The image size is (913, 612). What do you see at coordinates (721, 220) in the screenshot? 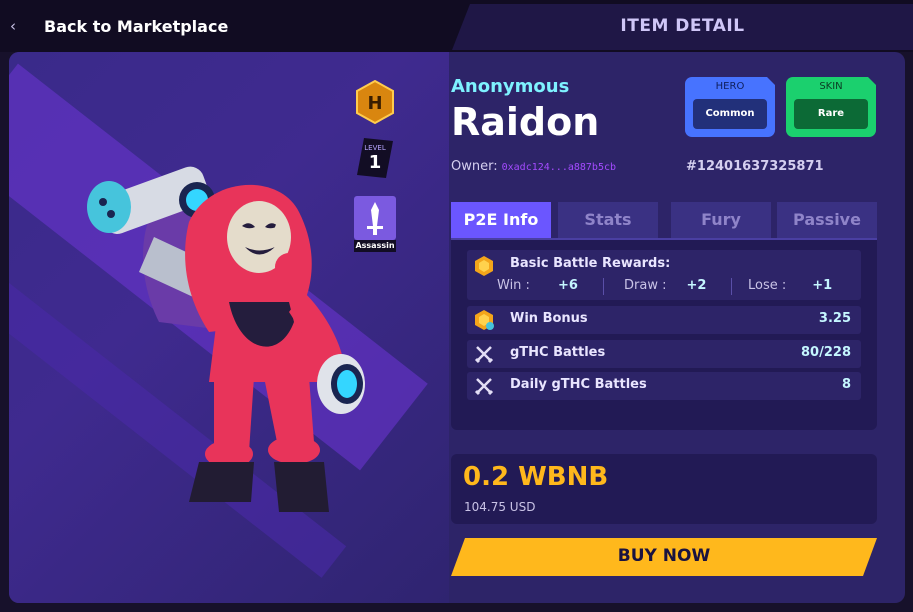
I see `tab-fury: Fury` at bounding box center [721, 220].